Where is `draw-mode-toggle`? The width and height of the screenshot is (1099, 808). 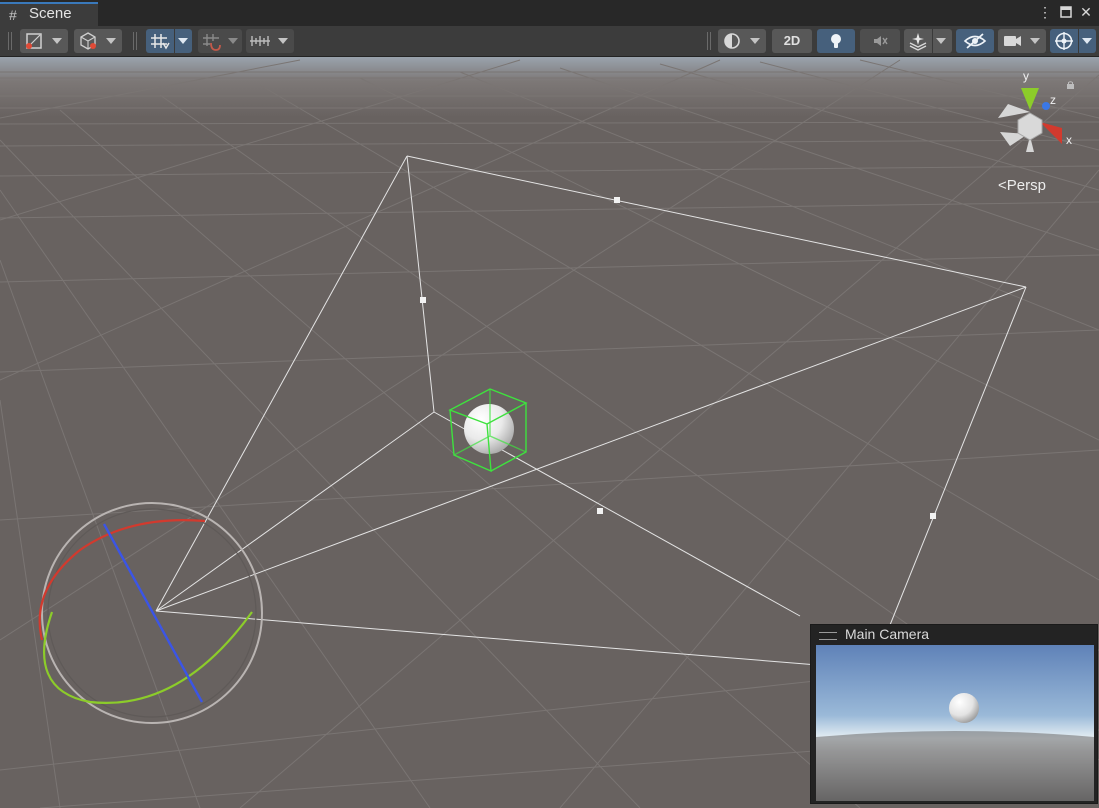
draw-mode-toggle is located at coordinates (742, 41).